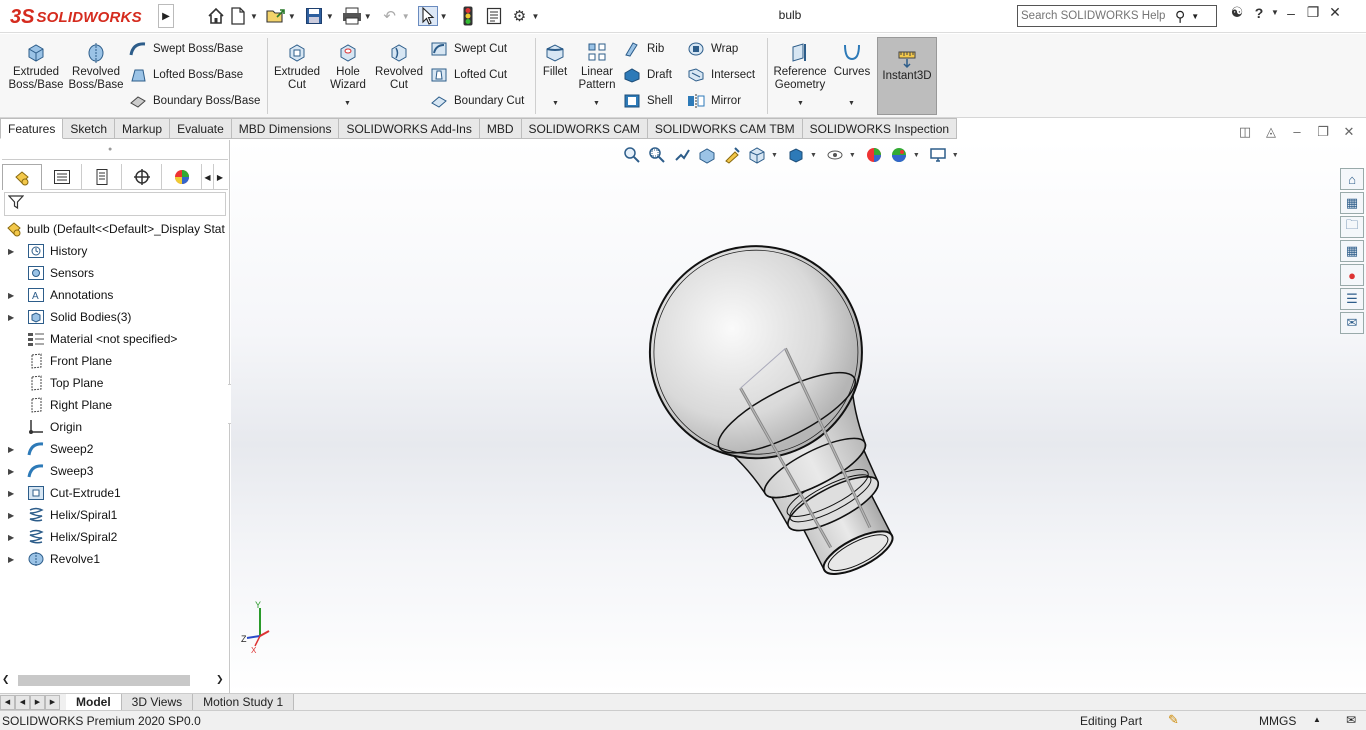 The image size is (1366, 730). I want to click on restore-icon: ❐, so click(1313, 12).